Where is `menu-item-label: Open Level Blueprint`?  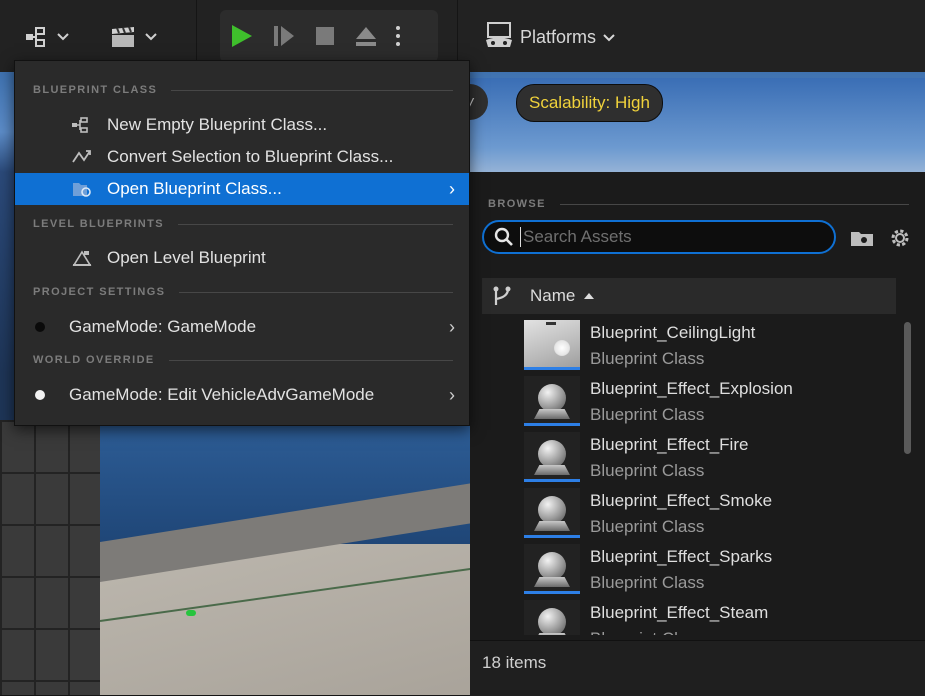 menu-item-label: Open Level Blueprint is located at coordinates (186, 257).